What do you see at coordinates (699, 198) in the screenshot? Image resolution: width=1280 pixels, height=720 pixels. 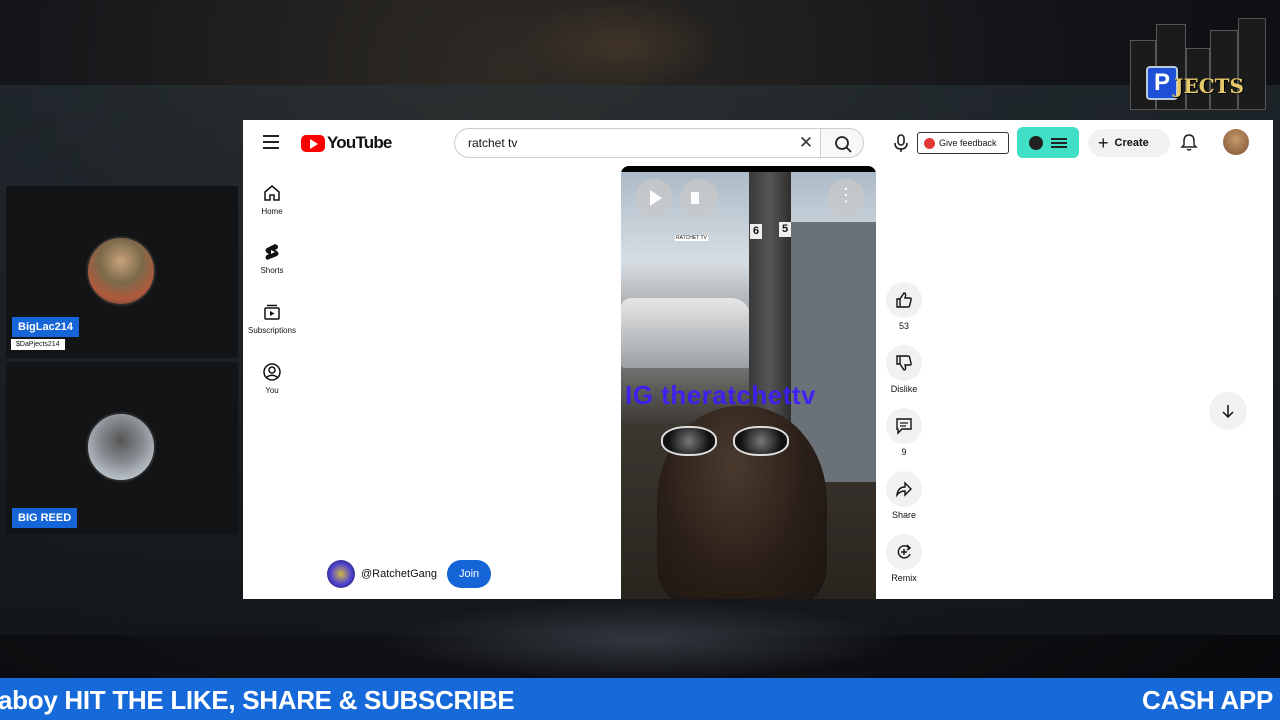 I see `volume-icon` at bounding box center [699, 198].